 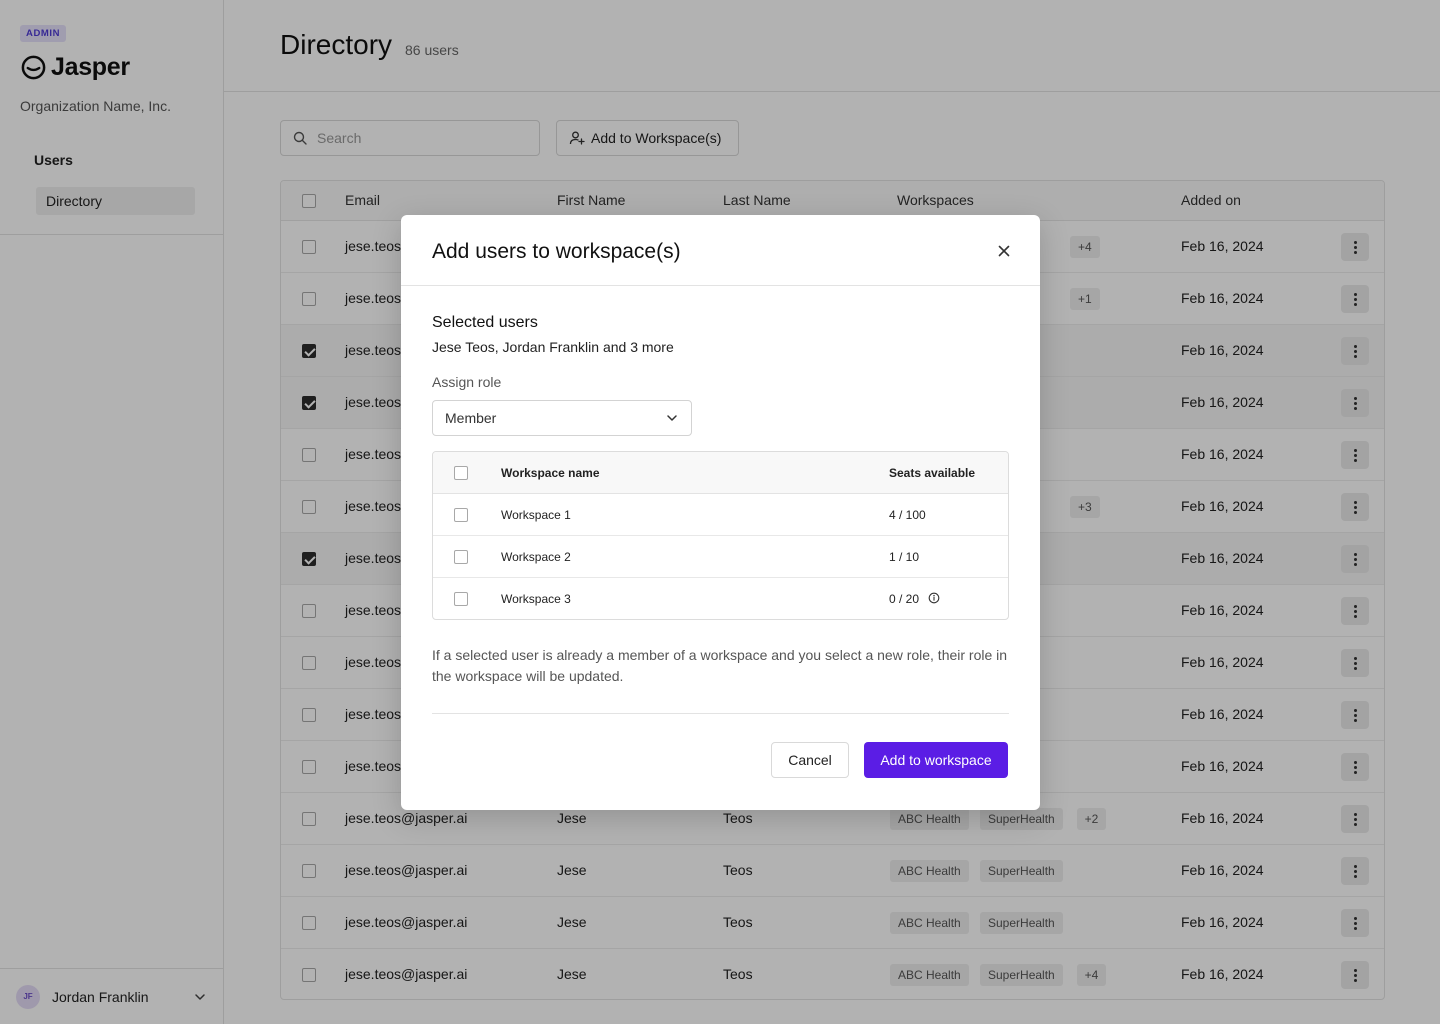 What do you see at coordinates (536, 515) in the screenshot?
I see `workspace-name: Workspace 1` at bounding box center [536, 515].